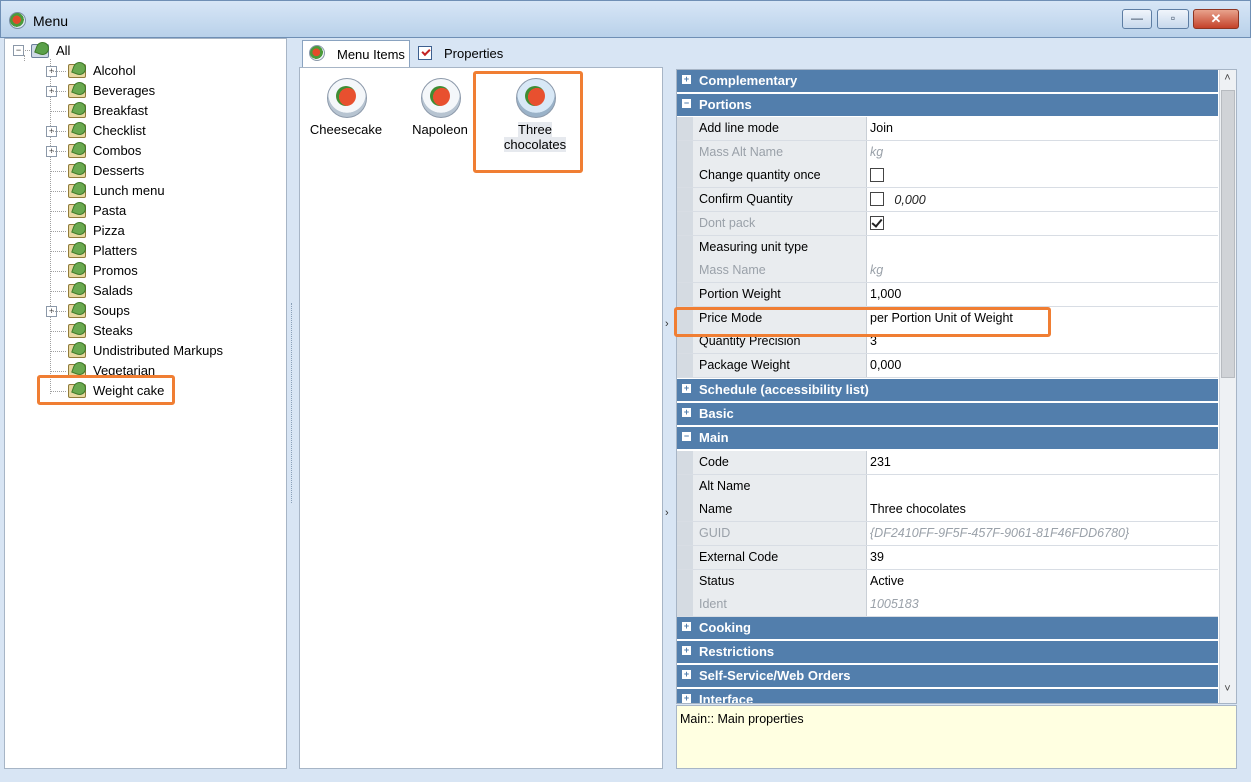  I want to click on tree-item-label: Pizza, so click(109, 230).